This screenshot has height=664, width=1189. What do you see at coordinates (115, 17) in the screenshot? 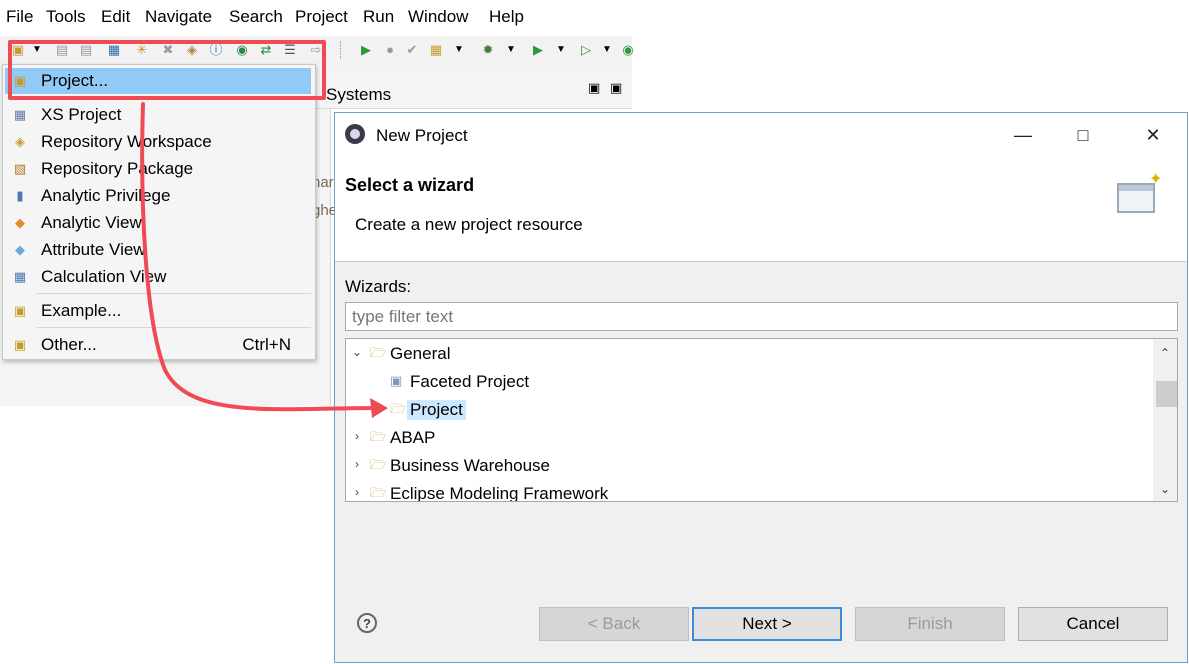
I see `menu-edit: Edit` at bounding box center [115, 17].